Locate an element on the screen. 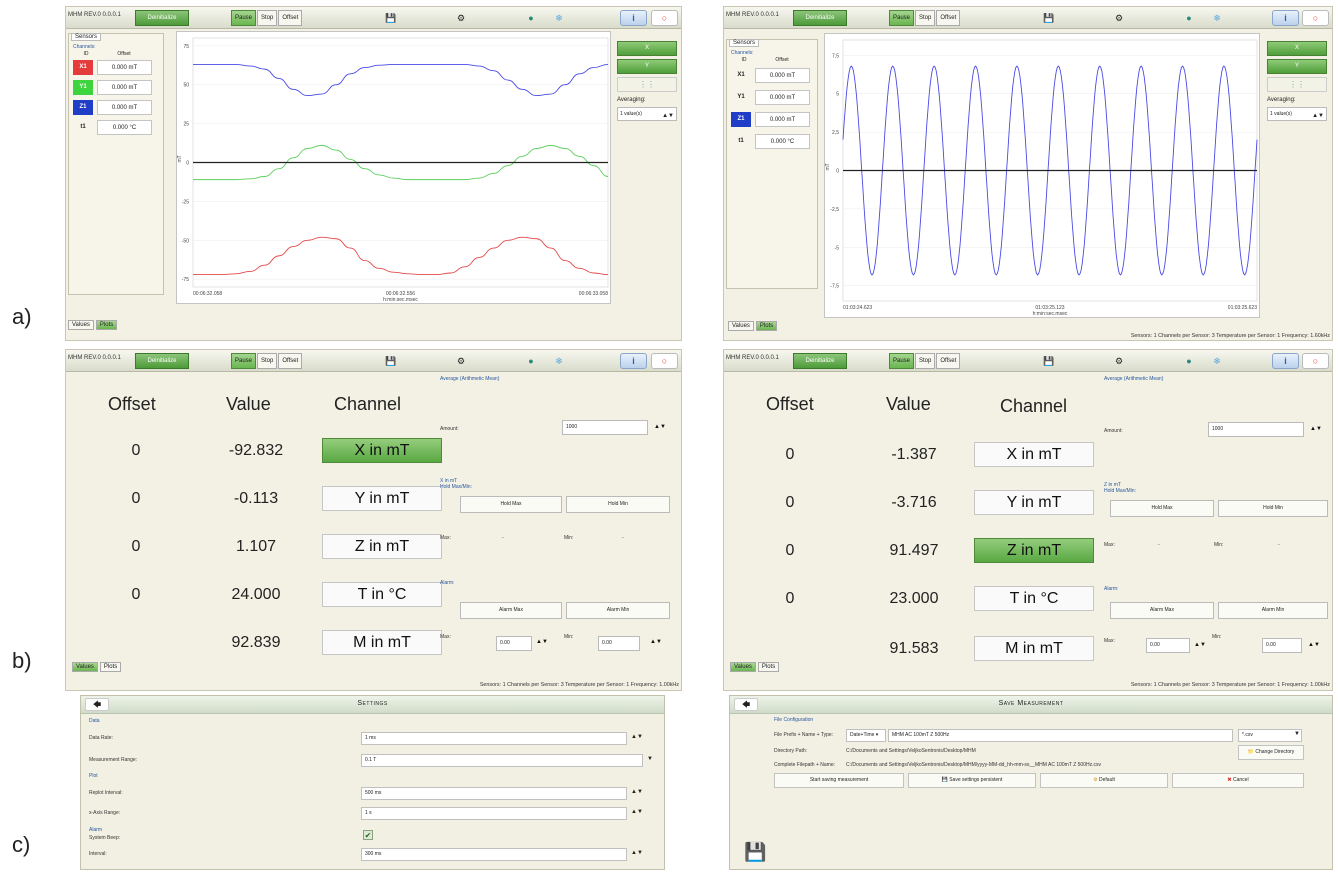  xrange-spinner: ▲▼ is located at coordinates (637, 812).